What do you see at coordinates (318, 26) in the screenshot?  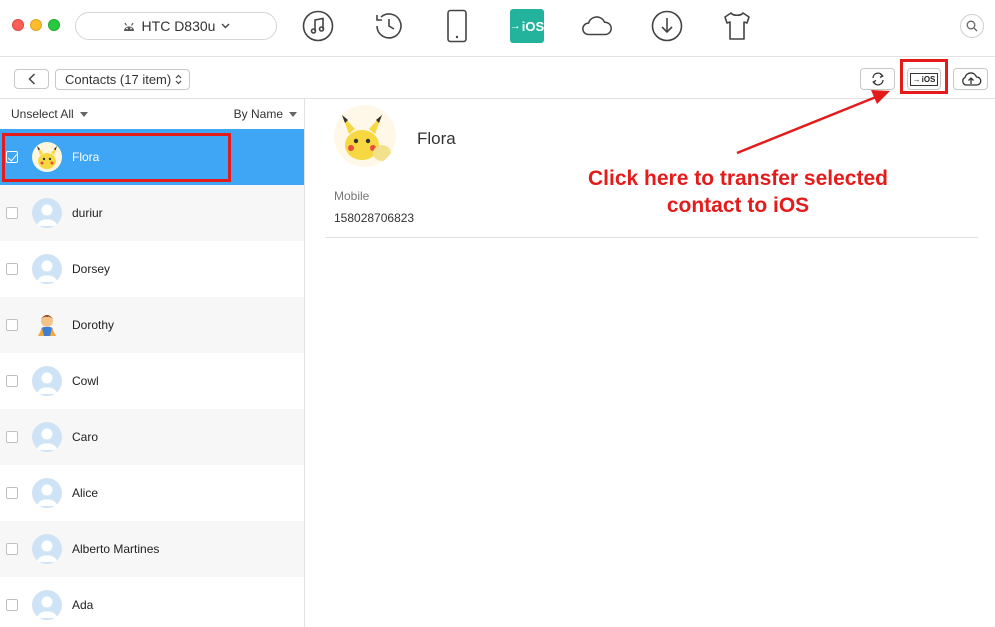 I see `music-icon` at bounding box center [318, 26].